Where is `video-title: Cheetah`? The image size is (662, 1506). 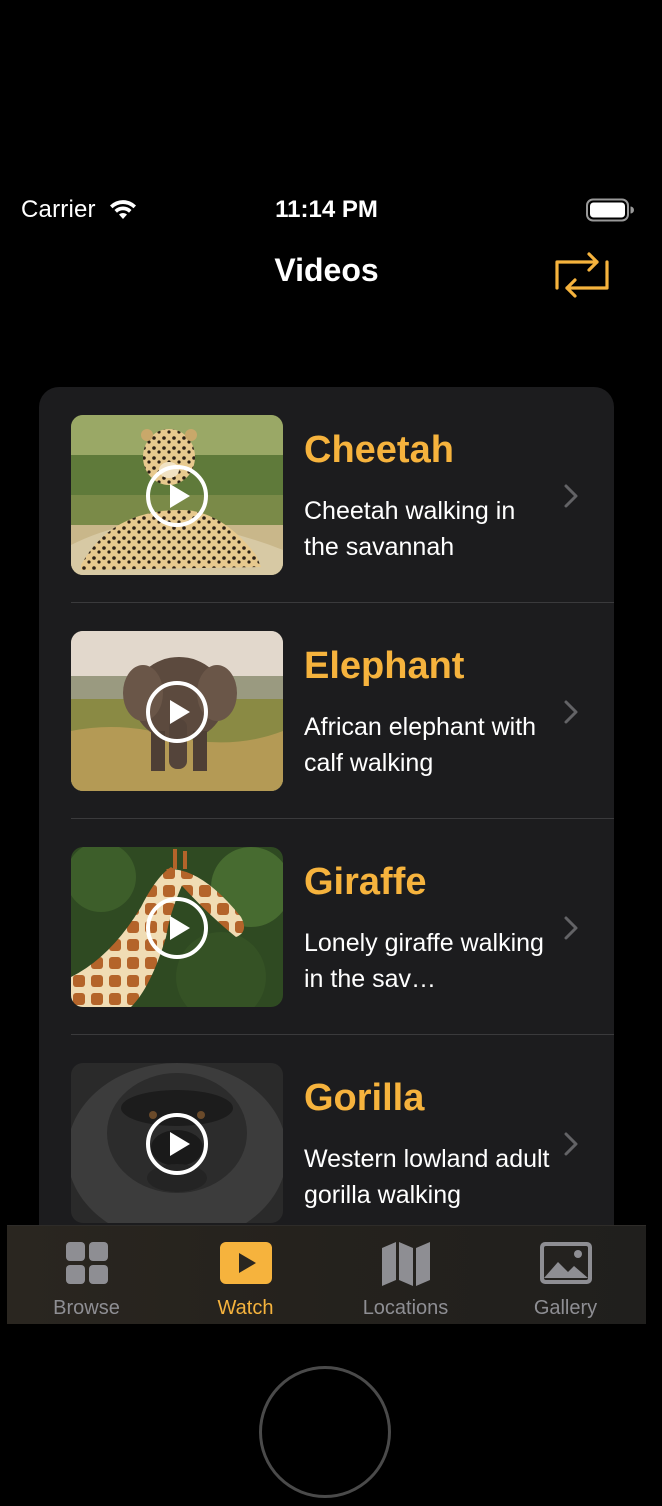
video-title: Cheetah is located at coordinates (379, 450).